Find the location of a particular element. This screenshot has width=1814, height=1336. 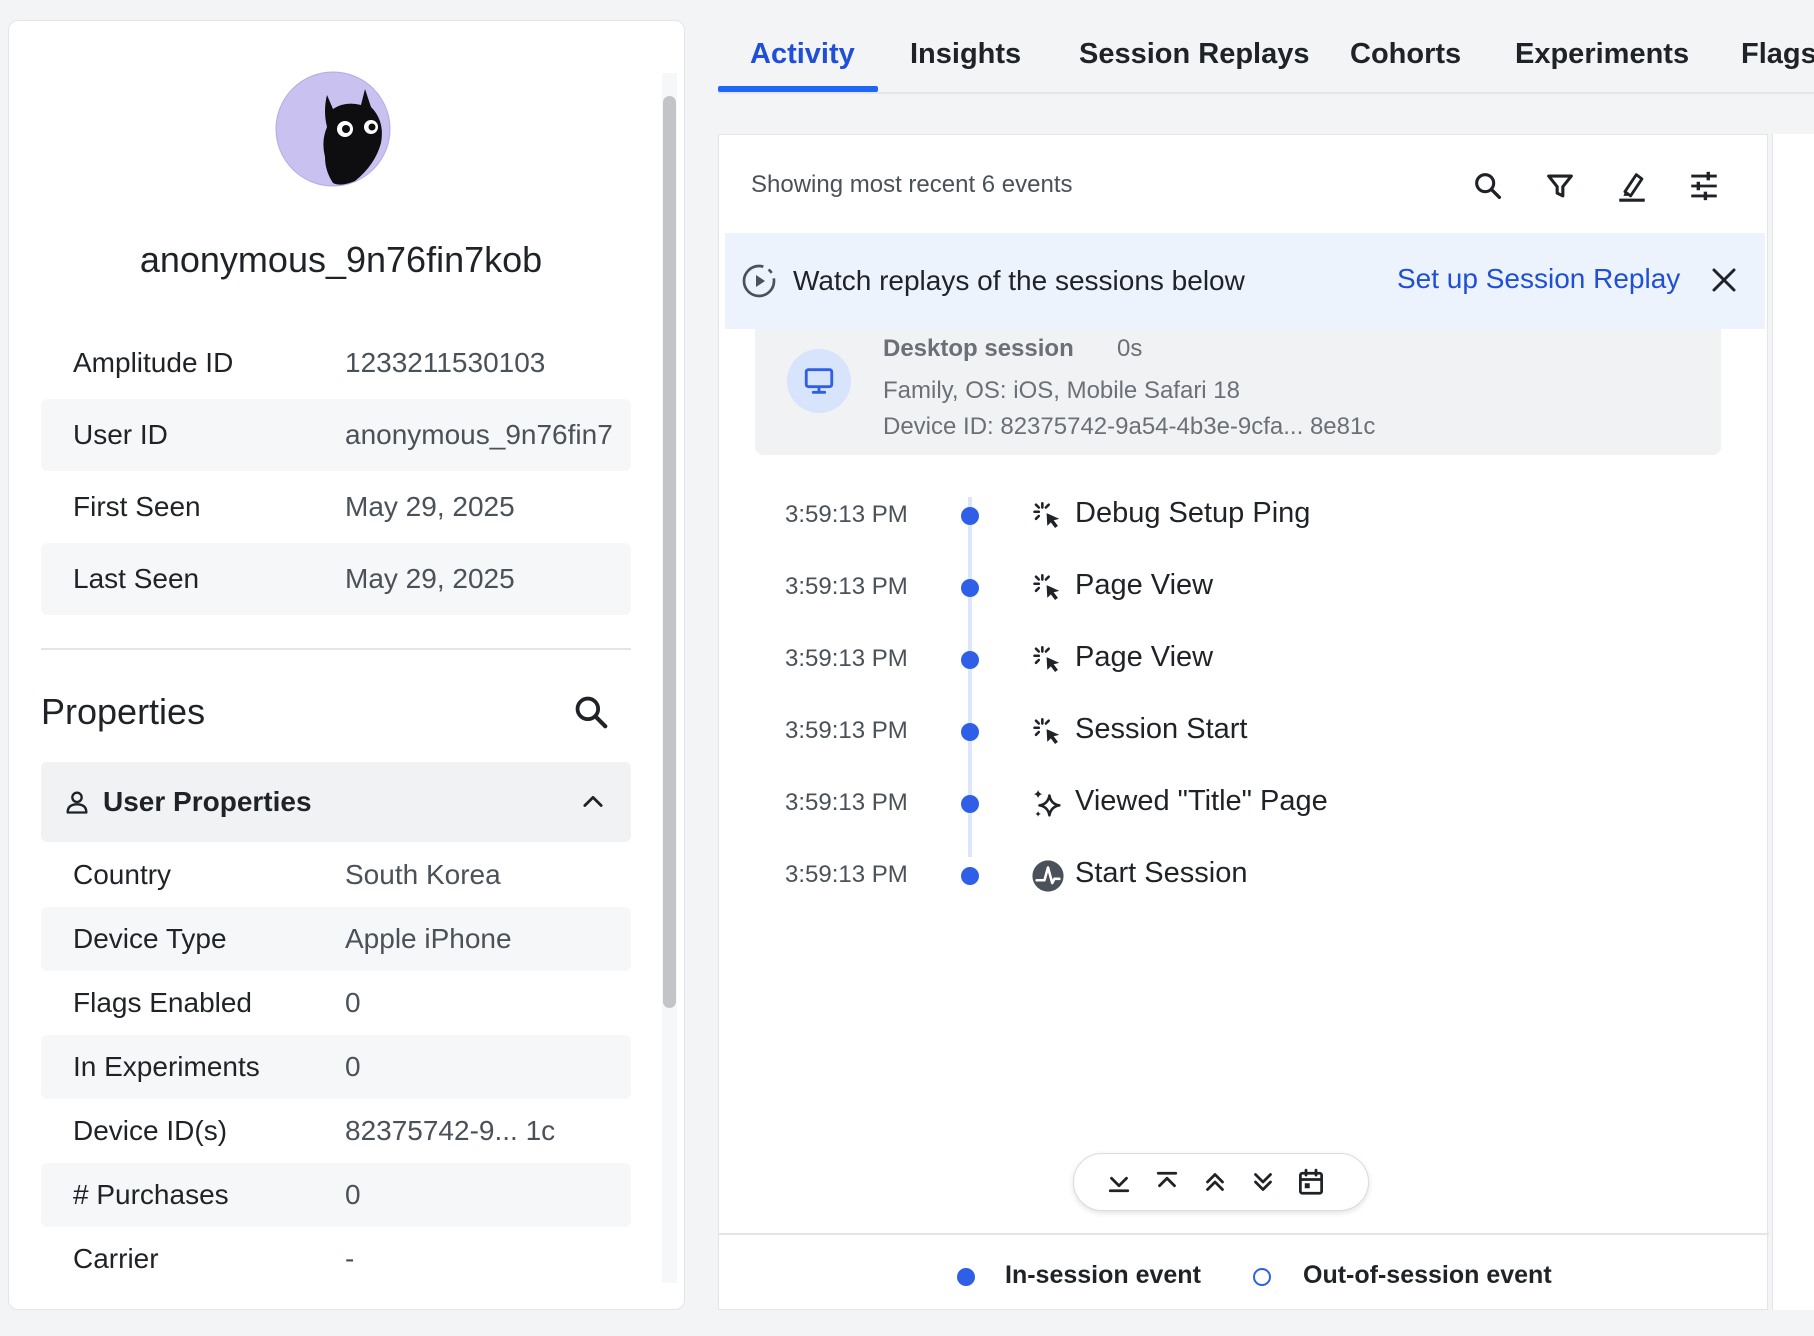

info-key: Last Seen is located at coordinates (136, 578).